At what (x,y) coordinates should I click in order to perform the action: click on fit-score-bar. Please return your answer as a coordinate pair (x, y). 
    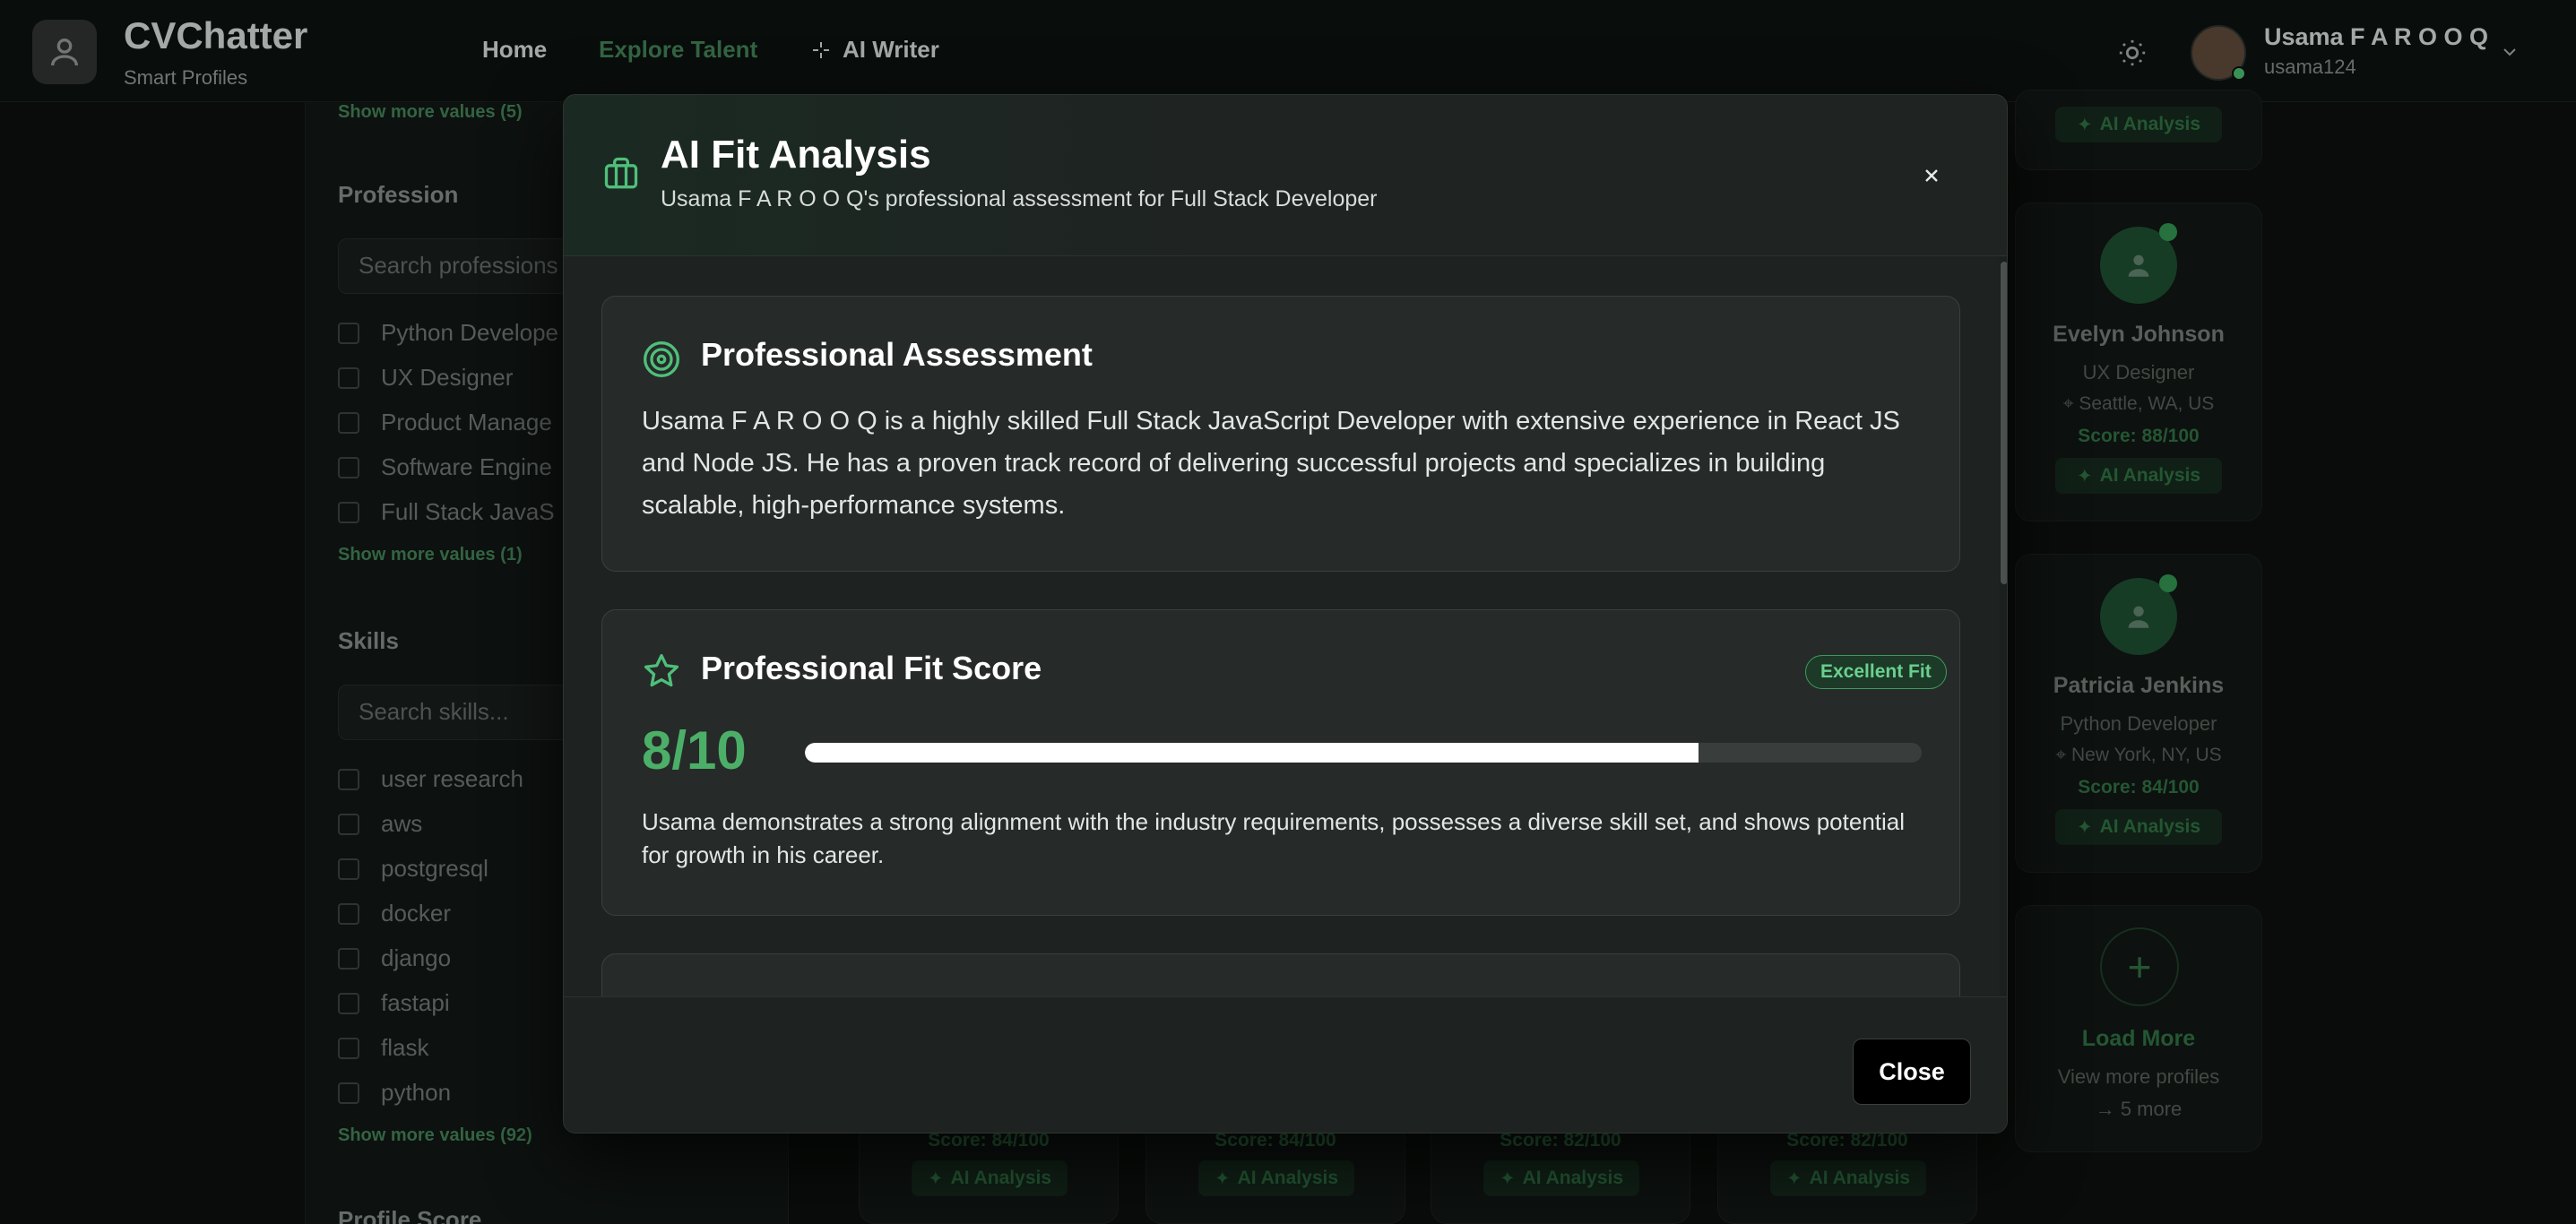
    Looking at the image, I should click on (1363, 753).